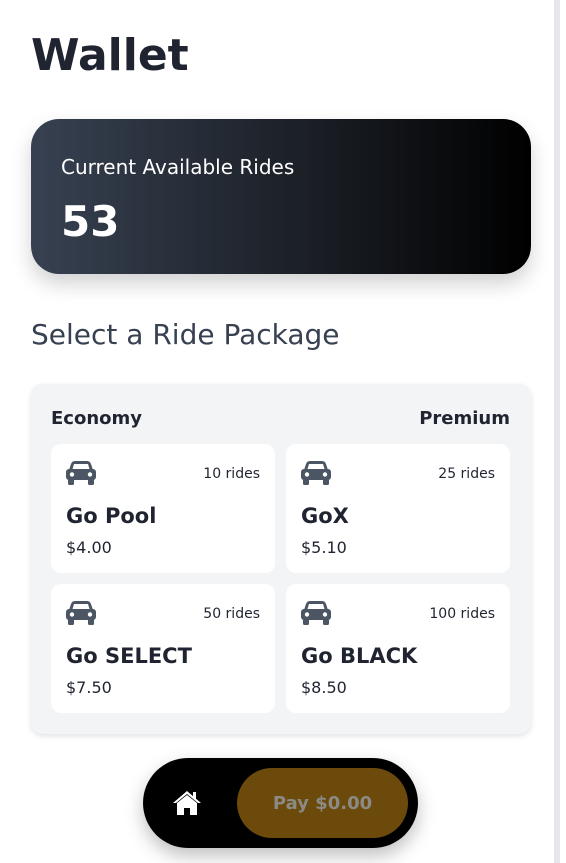  Describe the element at coordinates (129, 656) in the screenshot. I see `package-name: Go SELECT` at that location.